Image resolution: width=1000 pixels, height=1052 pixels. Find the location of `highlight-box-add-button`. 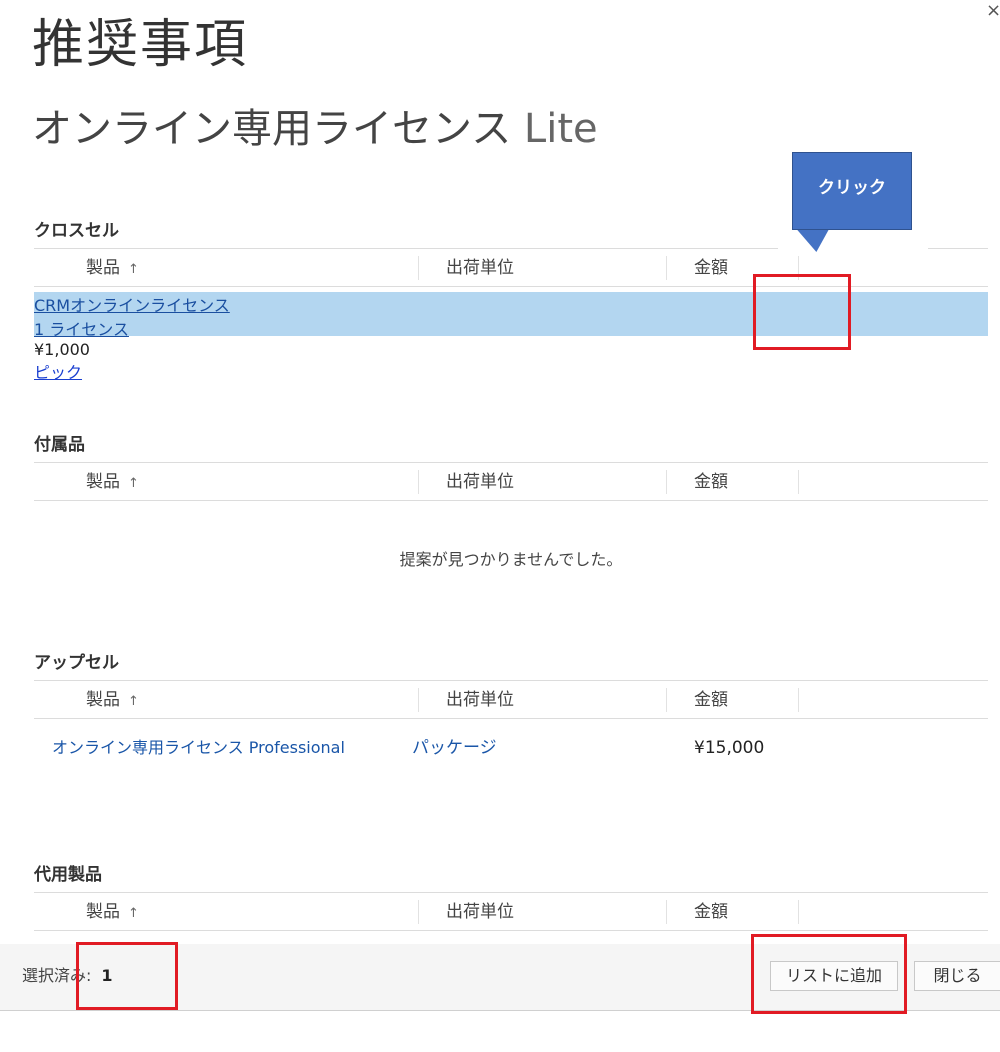

highlight-box-add-button is located at coordinates (829, 974).